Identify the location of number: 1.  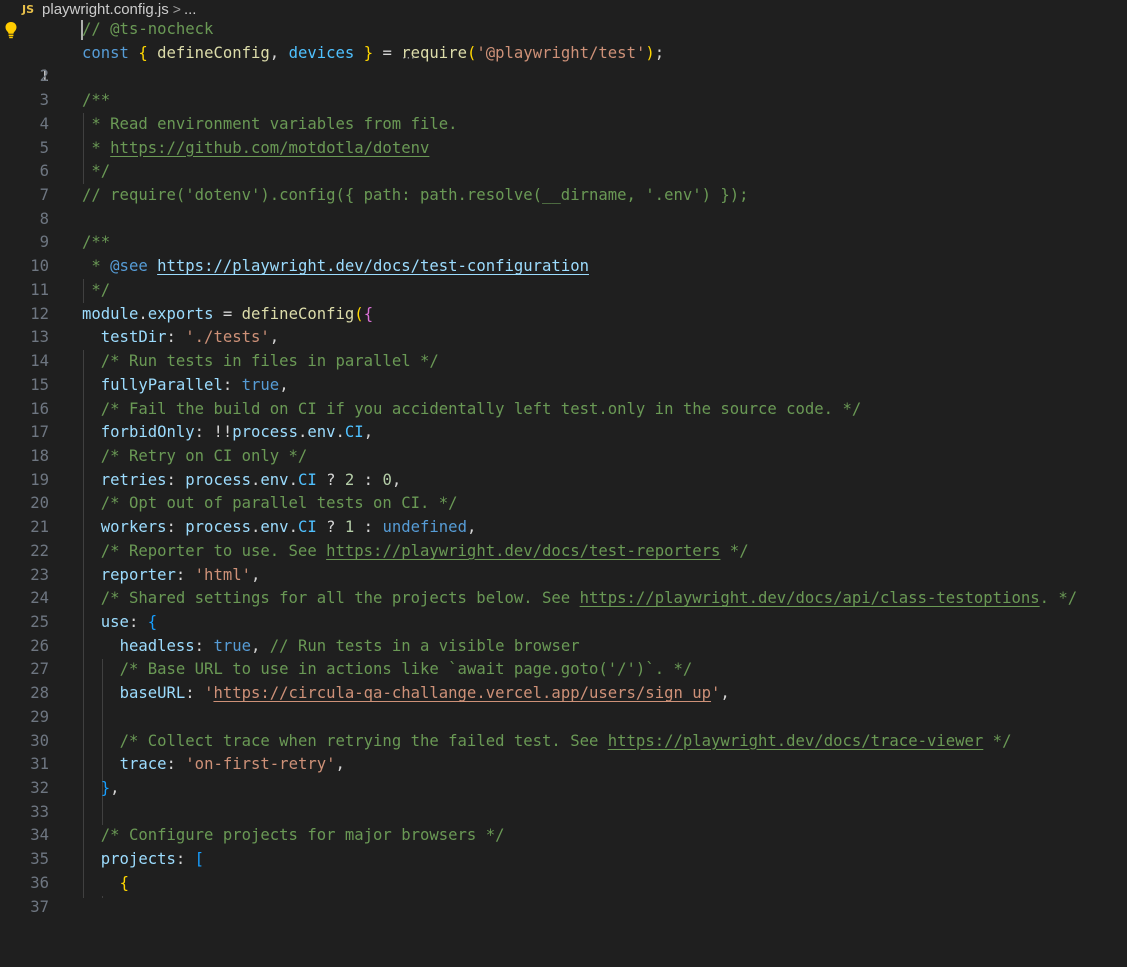
(349, 527).